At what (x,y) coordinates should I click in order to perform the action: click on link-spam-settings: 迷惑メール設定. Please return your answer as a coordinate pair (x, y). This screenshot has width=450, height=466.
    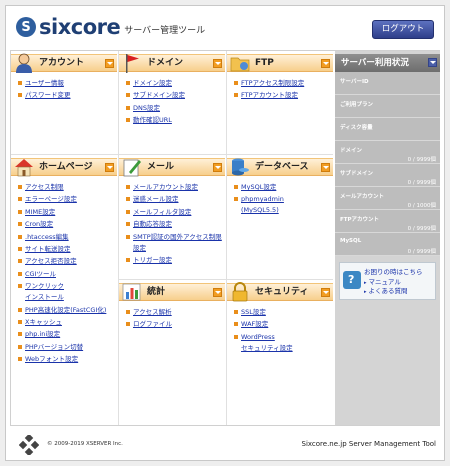
    Looking at the image, I should click on (175, 199).